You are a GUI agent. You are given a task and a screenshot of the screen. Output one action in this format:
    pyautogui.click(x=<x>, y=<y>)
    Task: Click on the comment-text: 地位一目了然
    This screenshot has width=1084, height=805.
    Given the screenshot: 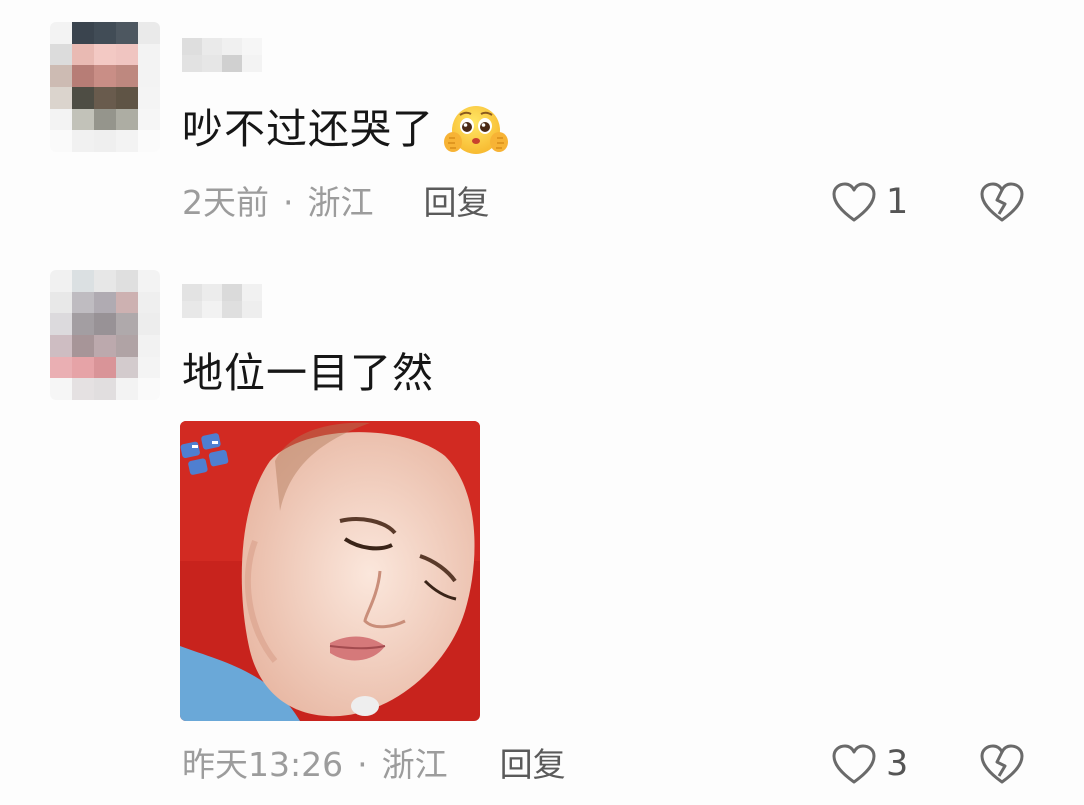 What is the action you would take?
    pyautogui.click(x=308, y=373)
    